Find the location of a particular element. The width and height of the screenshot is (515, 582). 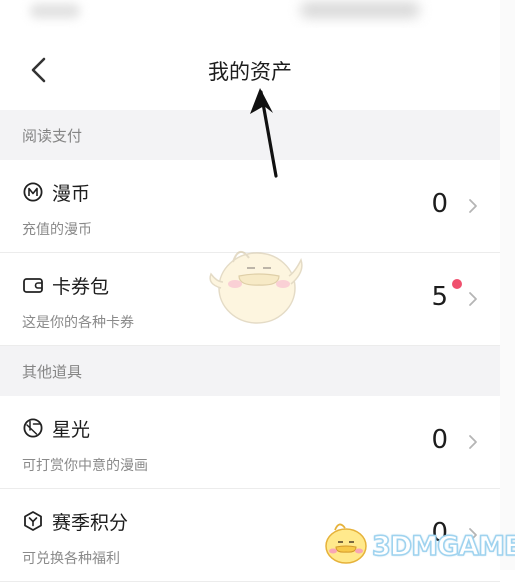

right-edge-strip is located at coordinates (507, 285).